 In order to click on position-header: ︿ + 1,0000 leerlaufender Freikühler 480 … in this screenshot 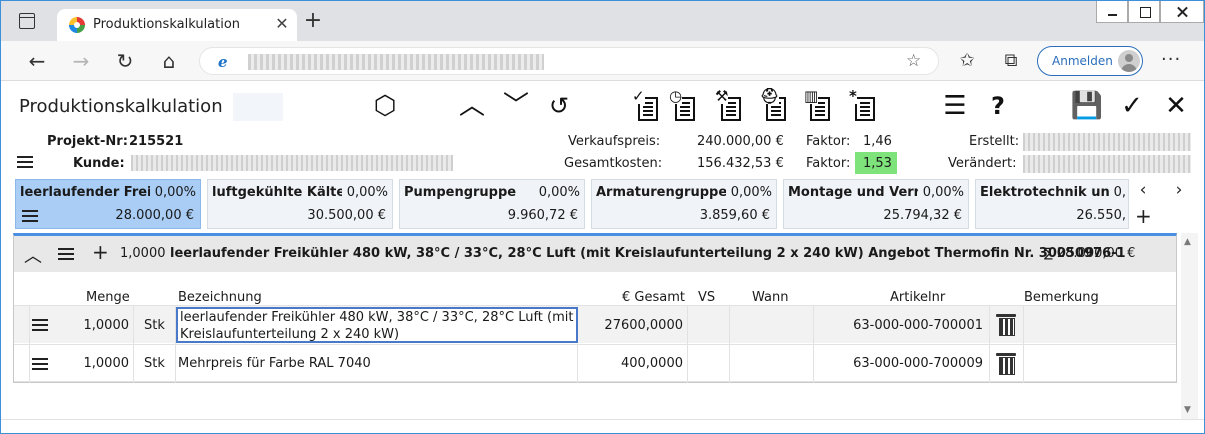, I will do `click(595, 254)`.